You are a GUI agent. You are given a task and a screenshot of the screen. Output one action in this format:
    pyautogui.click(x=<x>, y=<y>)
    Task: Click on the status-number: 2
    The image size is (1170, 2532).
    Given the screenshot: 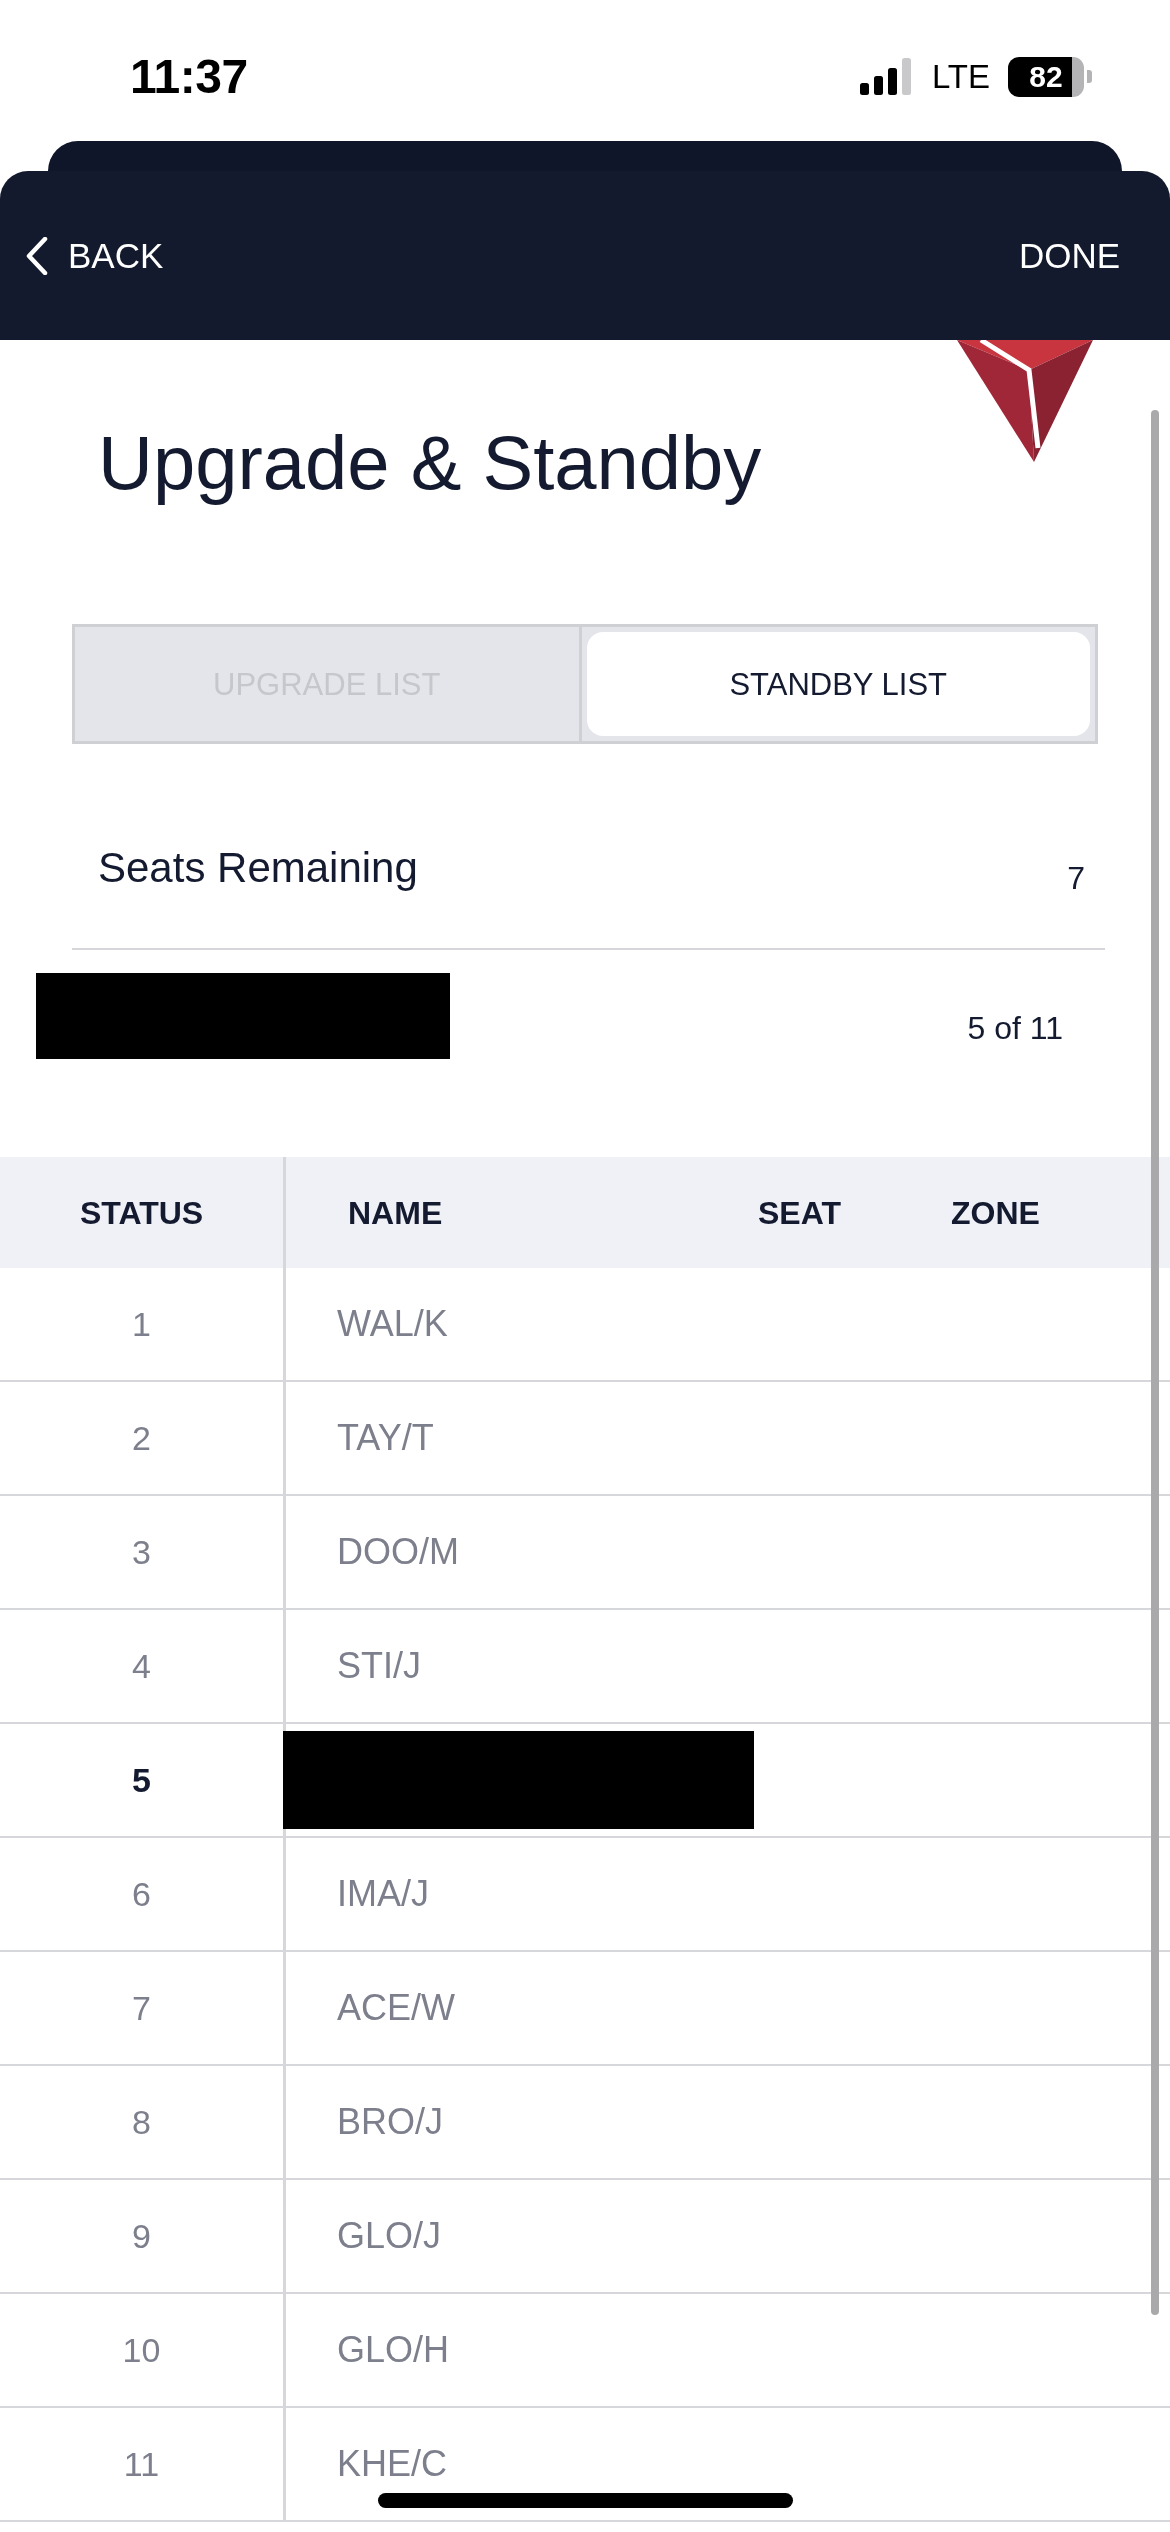 What is the action you would take?
    pyautogui.click(x=141, y=1438)
    